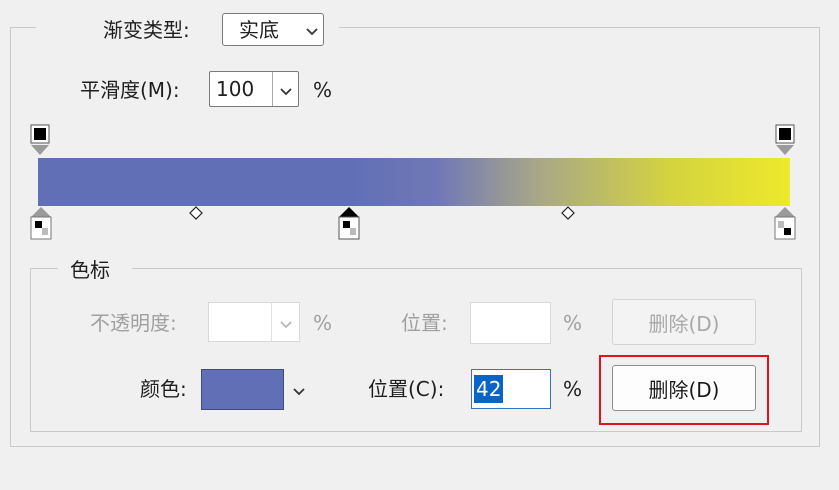 The width and height of the screenshot is (839, 490). What do you see at coordinates (489, 389) in the screenshot?
I see `color-location-value: 42` at bounding box center [489, 389].